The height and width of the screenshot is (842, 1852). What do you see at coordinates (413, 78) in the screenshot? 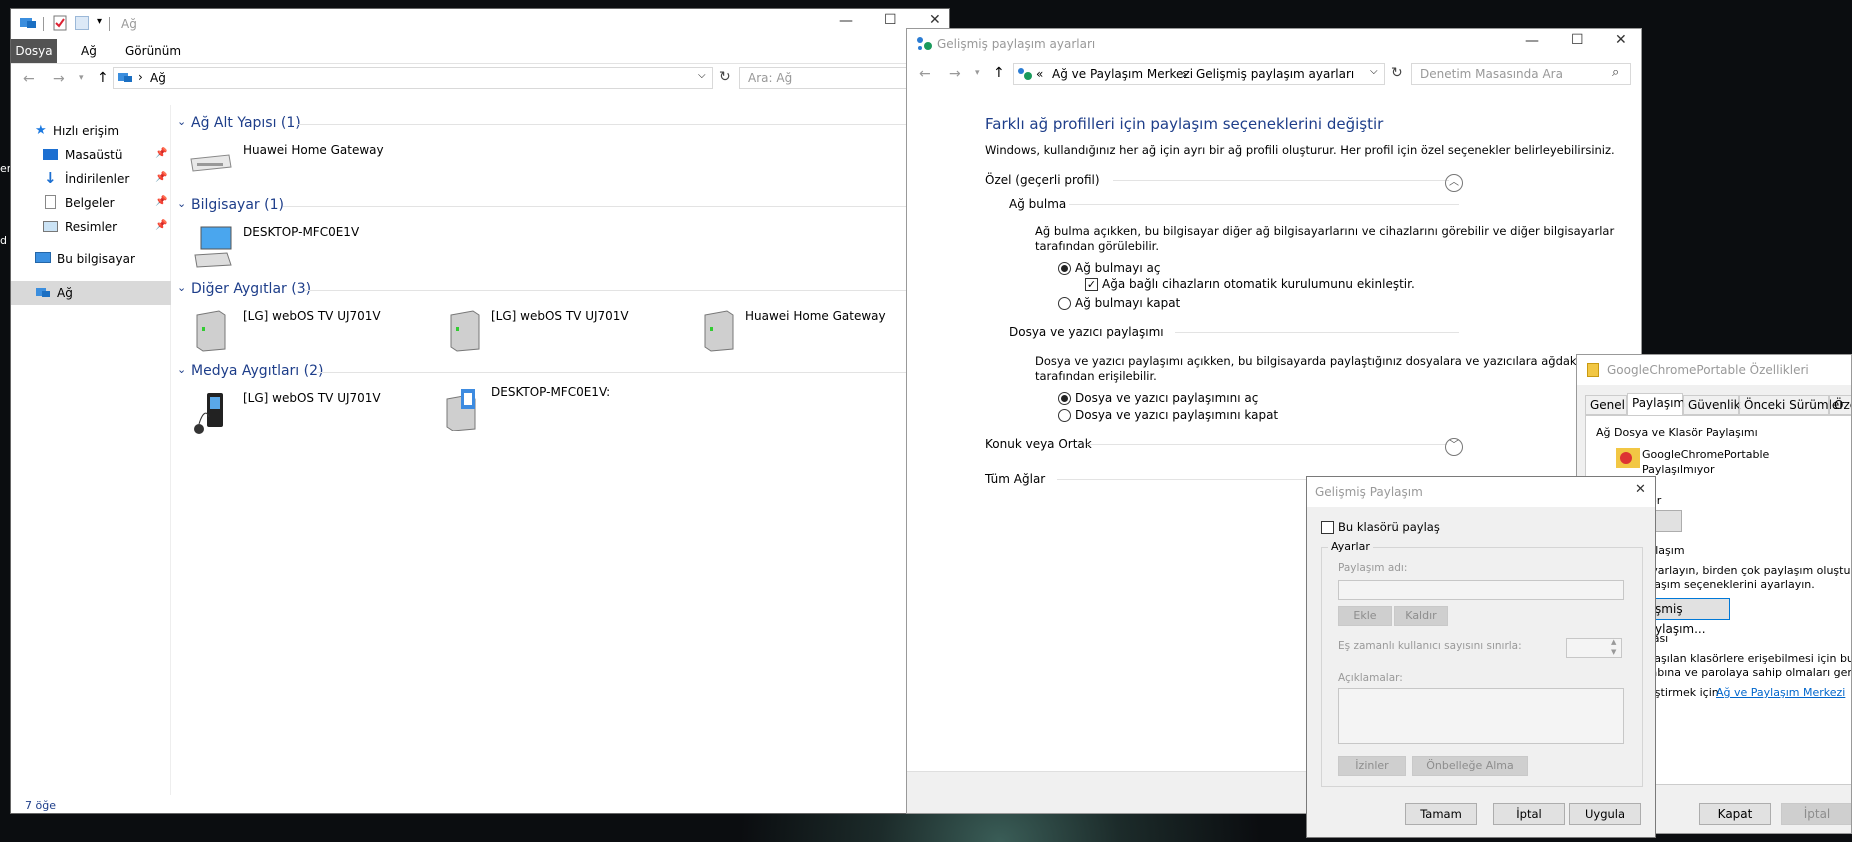
I see `address-bar: › Ağ ⌵` at bounding box center [413, 78].